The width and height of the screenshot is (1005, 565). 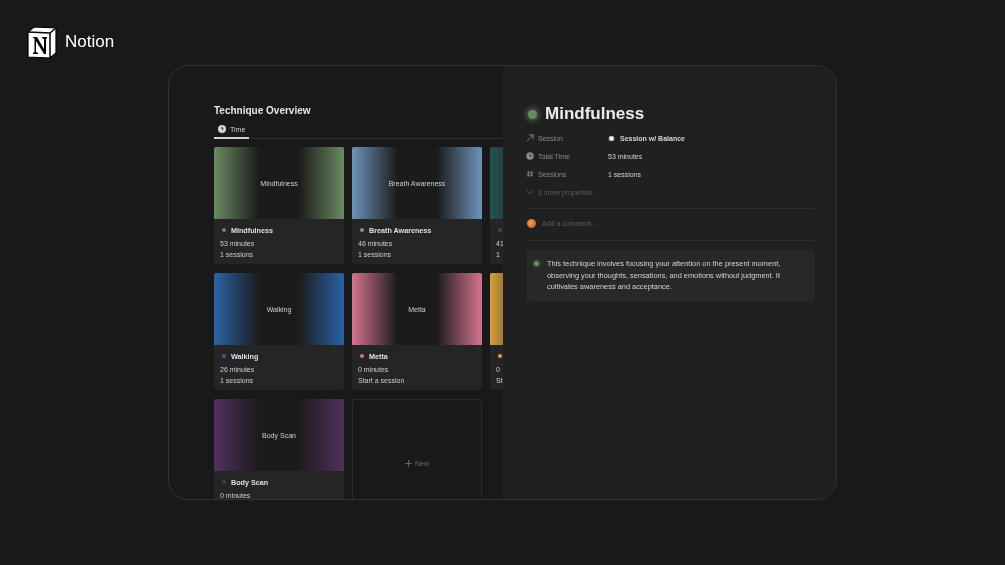 What do you see at coordinates (42, 42) in the screenshot?
I see `logo-icon` at bounding box center [42, 42].